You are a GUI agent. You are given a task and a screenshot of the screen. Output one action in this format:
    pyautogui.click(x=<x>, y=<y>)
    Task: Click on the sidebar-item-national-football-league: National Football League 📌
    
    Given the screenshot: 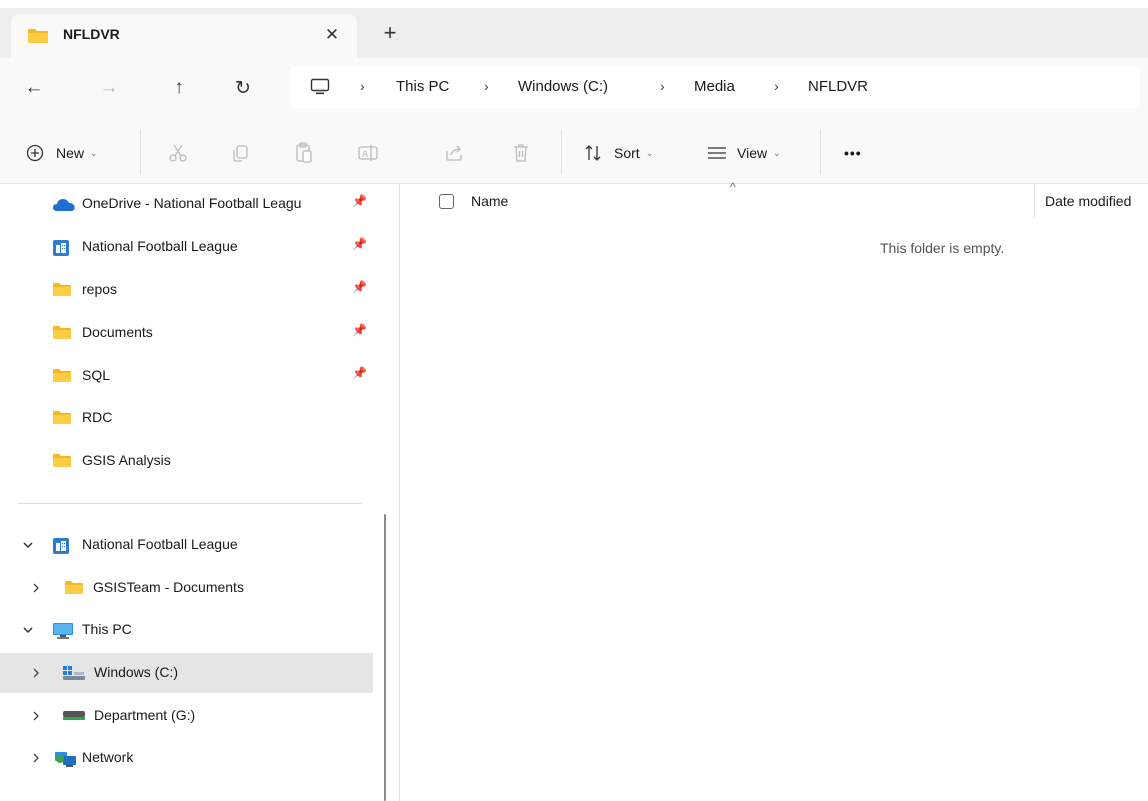 What is the action you would take?
    pyautogui.click(x=186, y=247)
    